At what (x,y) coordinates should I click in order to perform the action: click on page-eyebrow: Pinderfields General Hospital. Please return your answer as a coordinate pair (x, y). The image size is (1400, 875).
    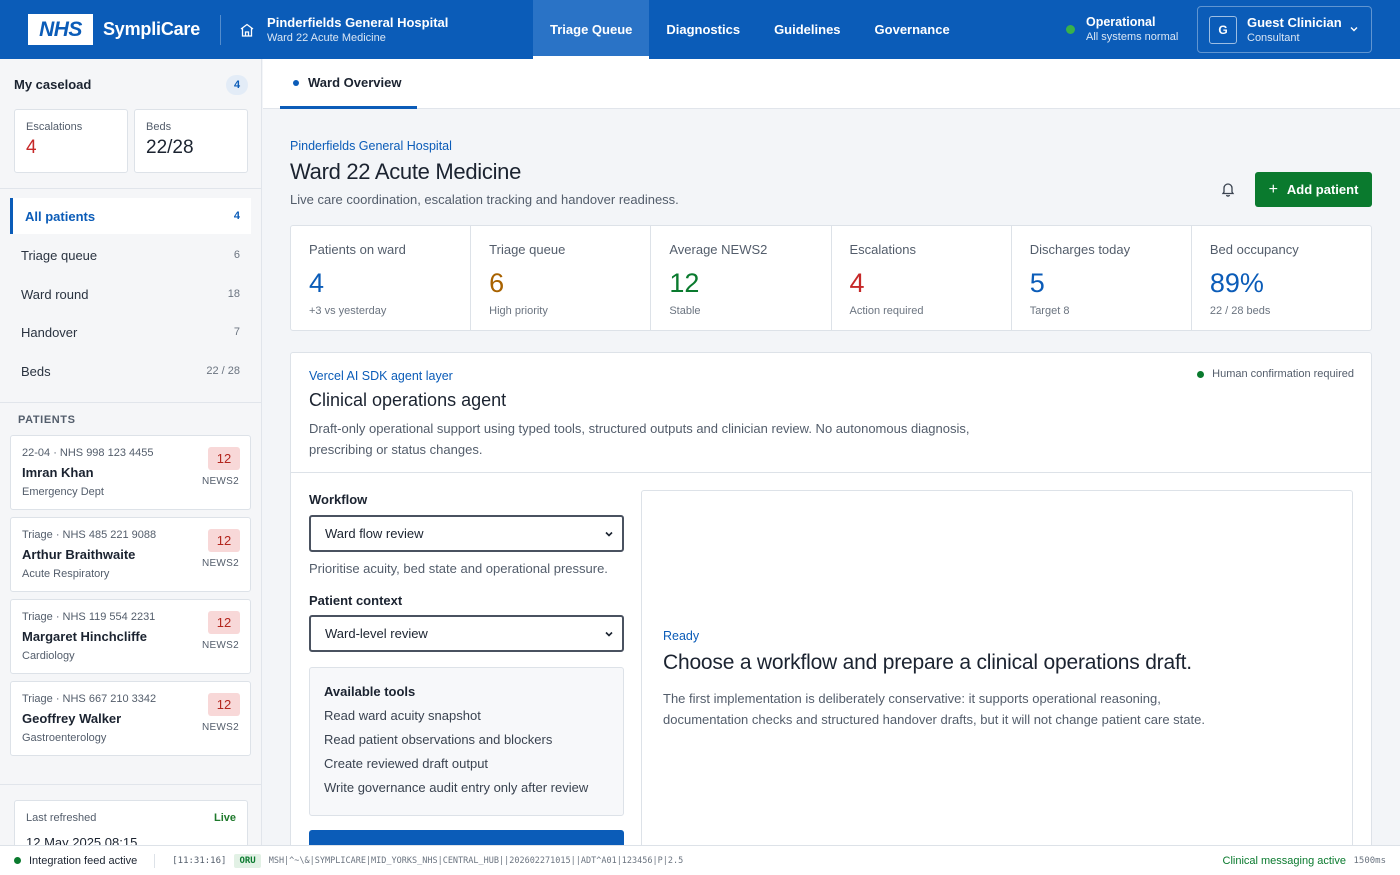
    Looking at the image, I should click on (371, 146).